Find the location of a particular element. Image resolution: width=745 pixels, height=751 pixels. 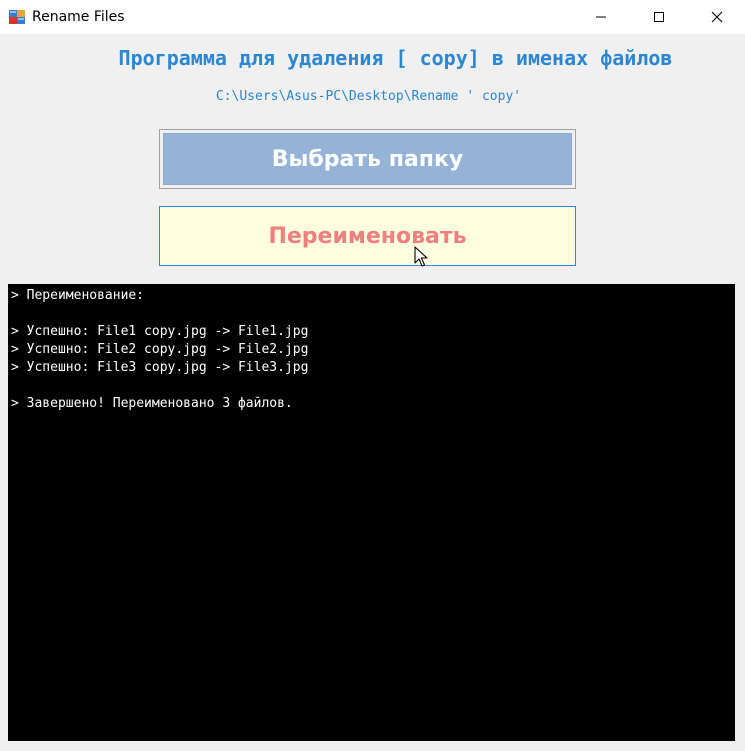

console-line: > Переименование: is located at coordinates (78, 295).